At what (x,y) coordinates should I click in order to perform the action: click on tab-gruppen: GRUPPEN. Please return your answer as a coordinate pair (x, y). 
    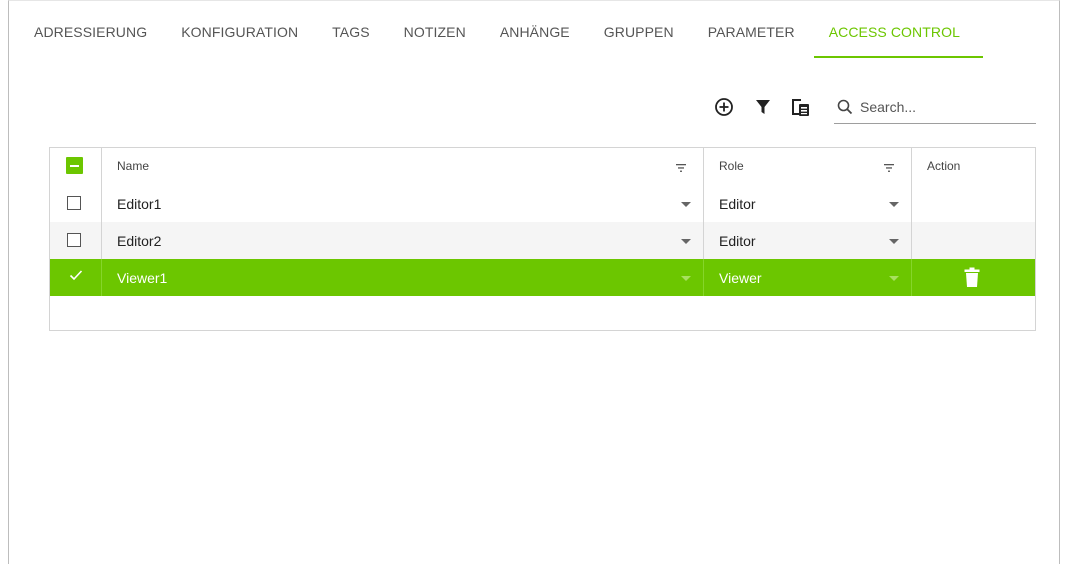
    Looking at the image, I should click on (639, 38).